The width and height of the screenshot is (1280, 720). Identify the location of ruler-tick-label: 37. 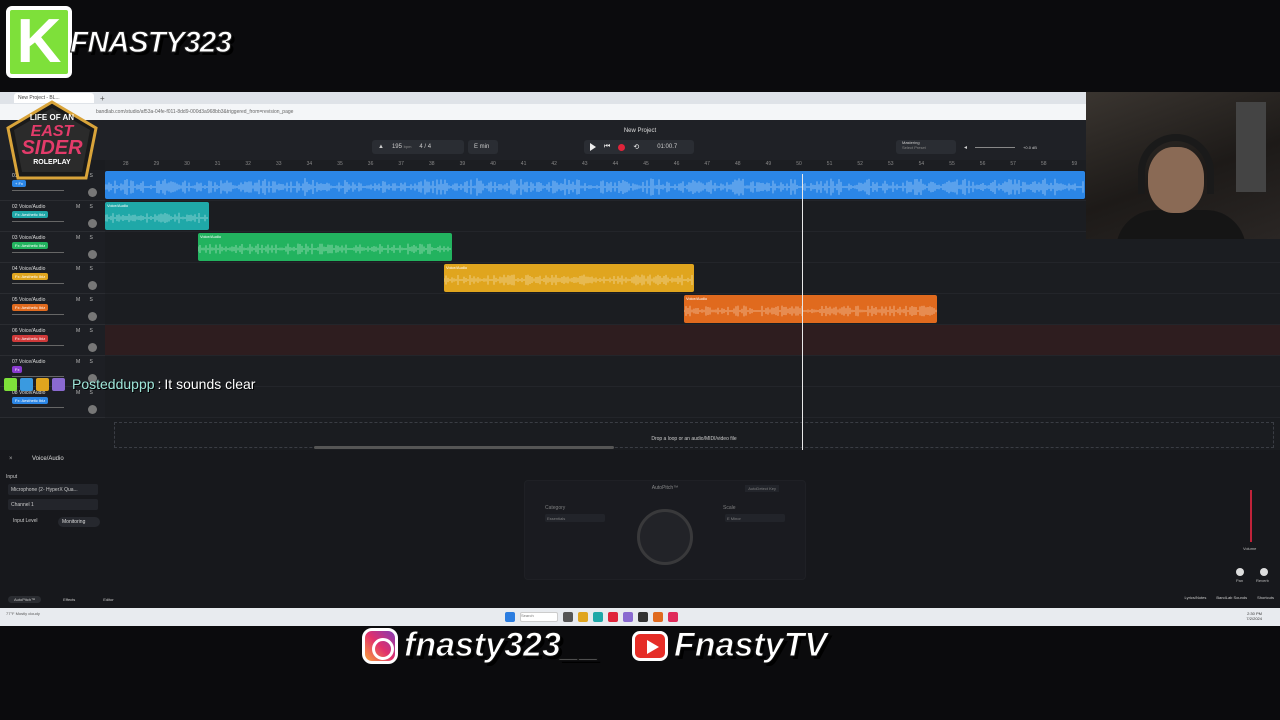
(401, 164).